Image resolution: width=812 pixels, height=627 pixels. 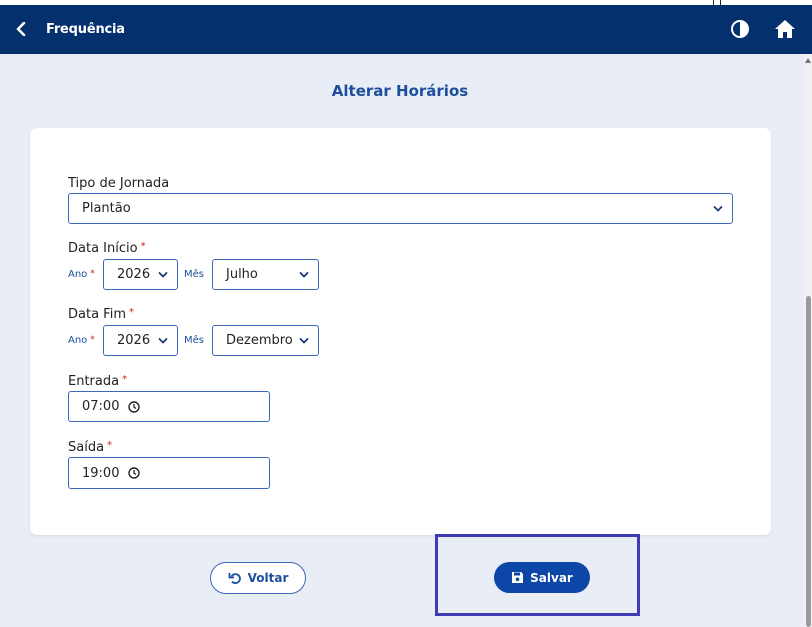 I want to click on salvar-label: Salvar, so click(x=551, y=577).